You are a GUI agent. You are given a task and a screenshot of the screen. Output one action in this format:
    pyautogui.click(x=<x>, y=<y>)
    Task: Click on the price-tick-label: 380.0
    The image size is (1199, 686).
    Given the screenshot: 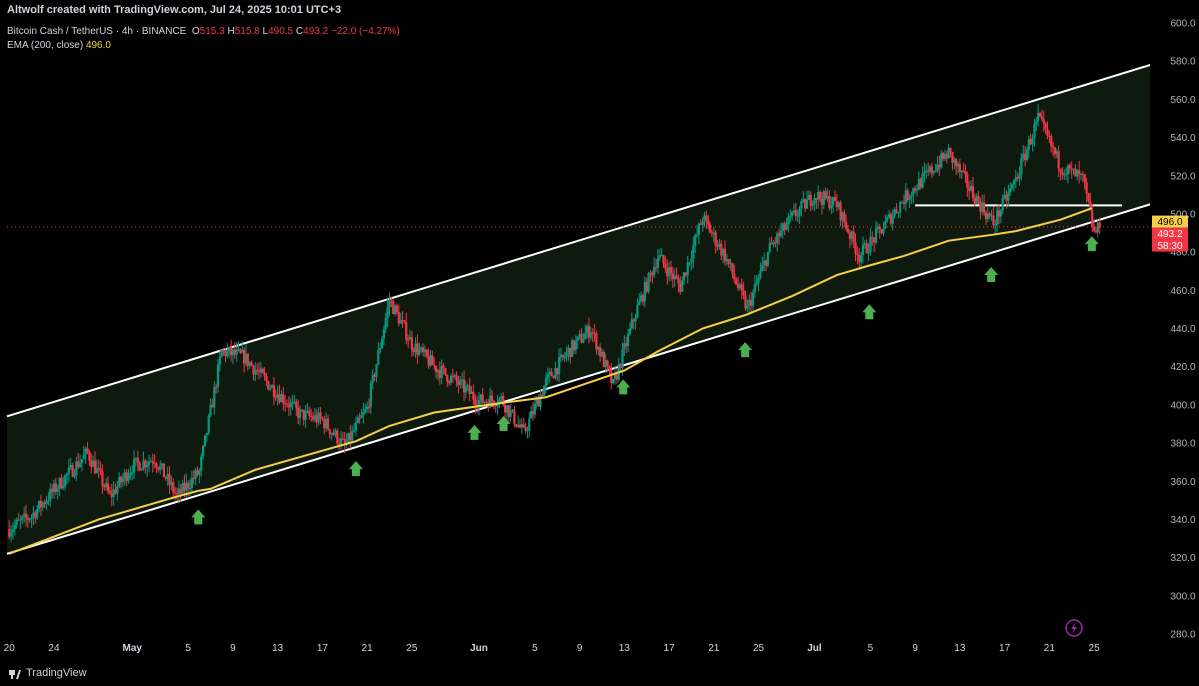 What is the action you would take?
    pyautogui.click(x=1182, y=444)
    